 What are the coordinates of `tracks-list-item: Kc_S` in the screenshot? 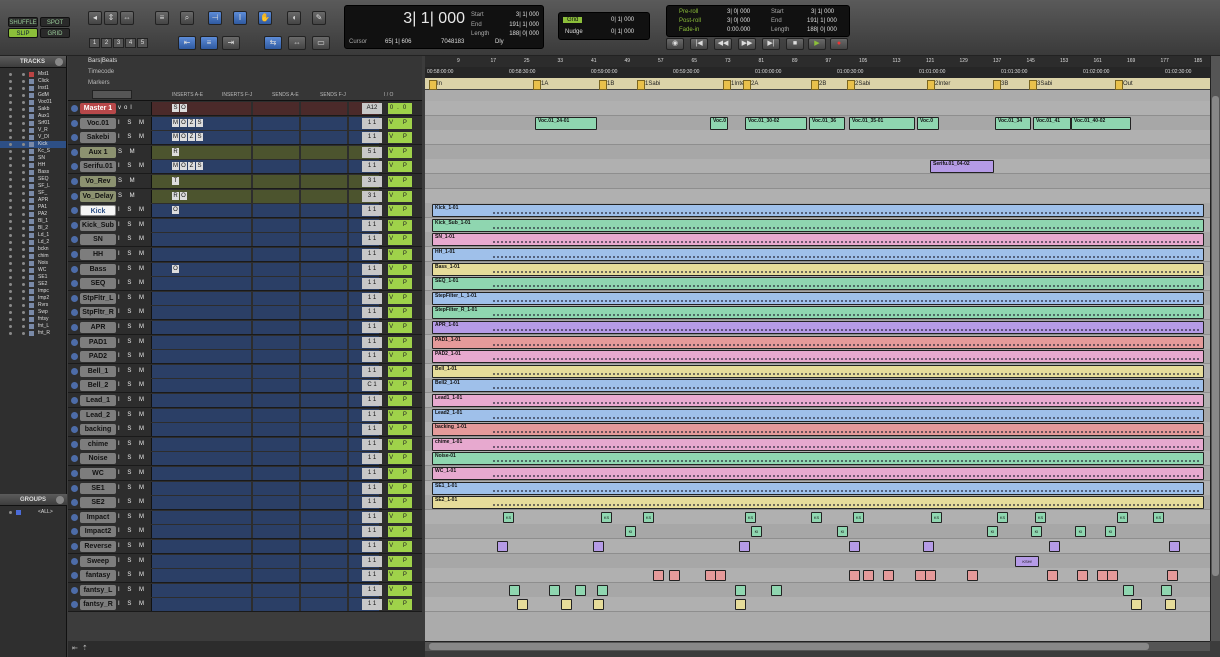 It's located at (33, 151).